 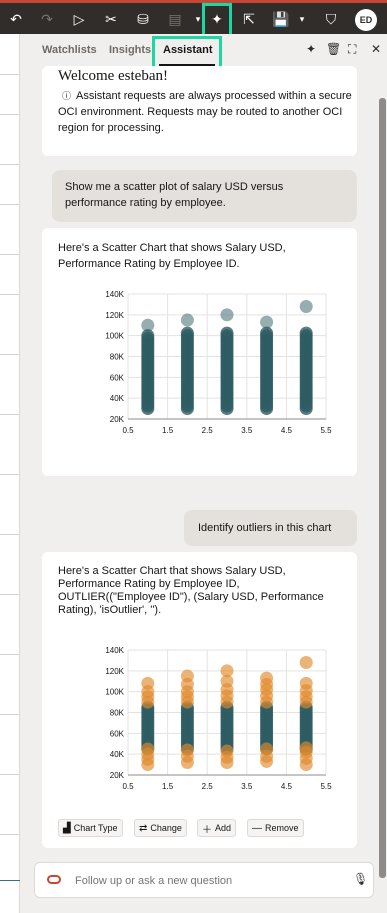 I want to click on top-toolbar: ↶ ↷ ▷ ✂ ⛁ ▤ ▾ ✦ ⇱ 💾 ▾ ⛉ ED, so click(x=193, y=18).